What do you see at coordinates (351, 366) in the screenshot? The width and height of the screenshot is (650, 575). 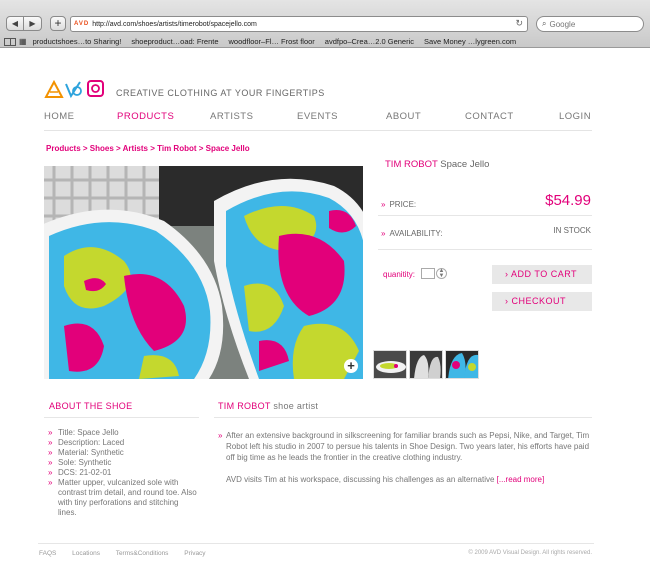 I see `zoom-plus-icon: +` at bounding box center [351, 366].